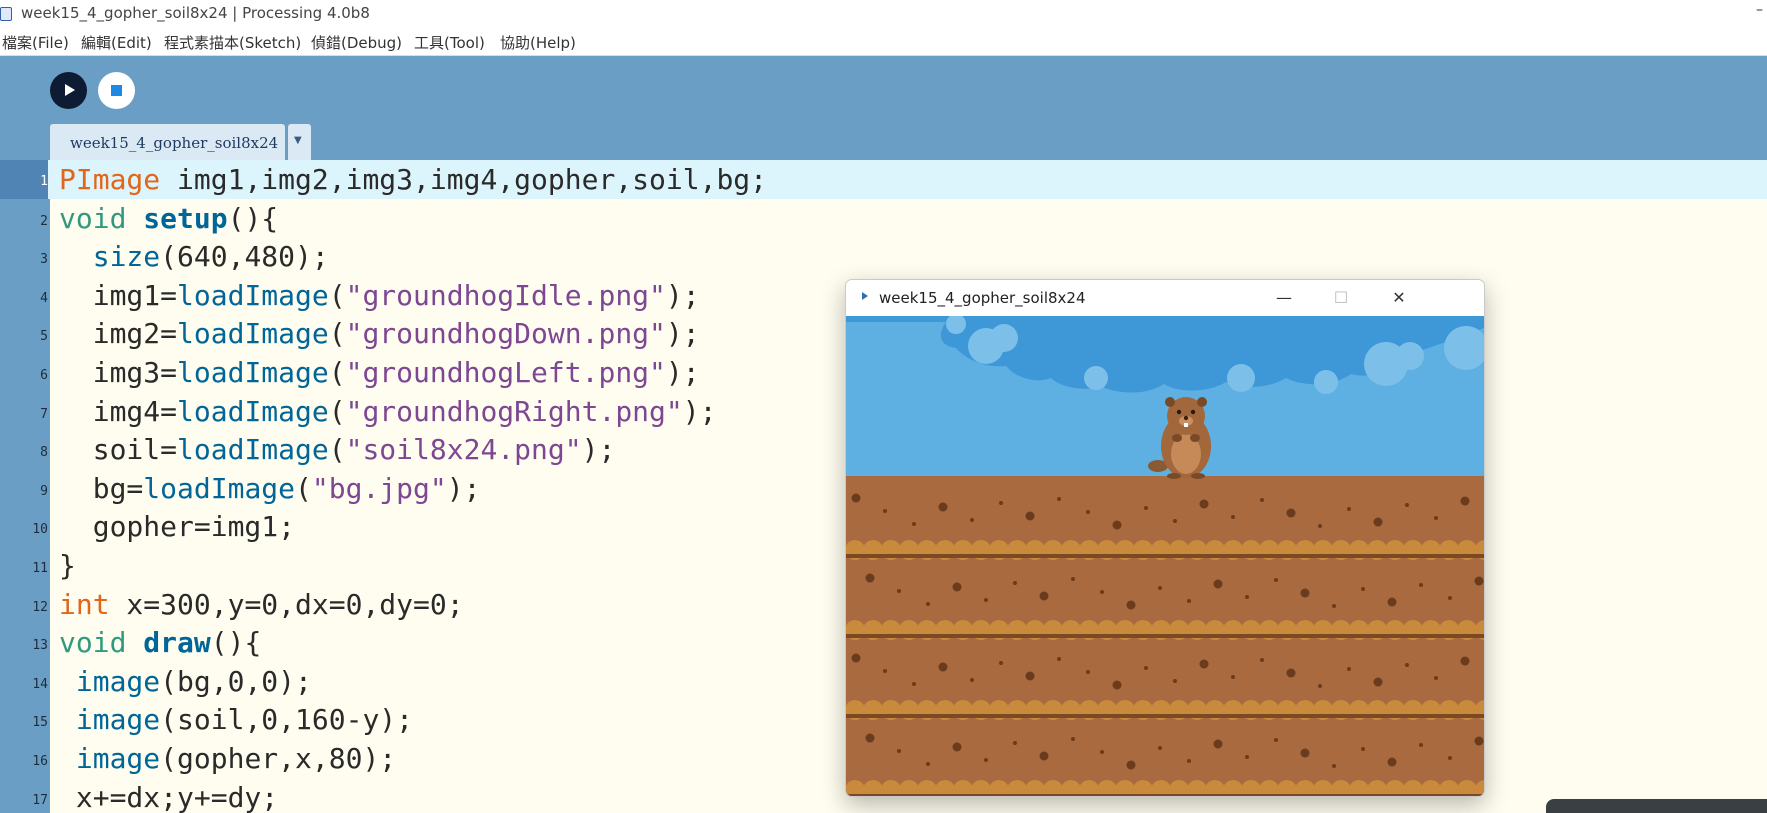  I want to click on line-number: 13, so click(40, 646).